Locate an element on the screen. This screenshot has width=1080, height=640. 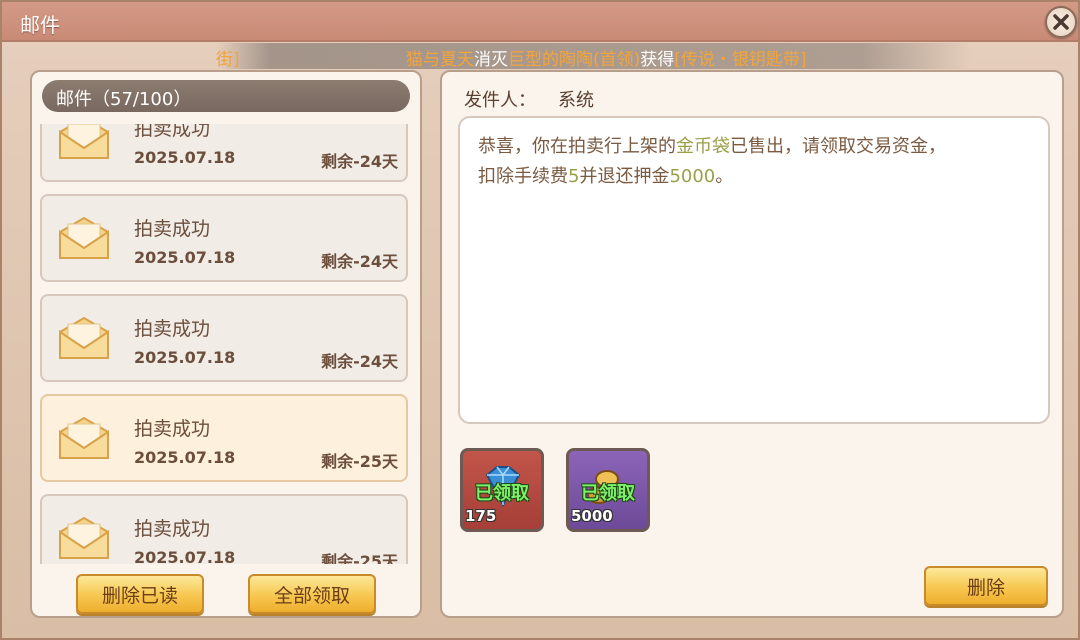
delete-read-button: 删除已读 is located at coordinates (140, 594).